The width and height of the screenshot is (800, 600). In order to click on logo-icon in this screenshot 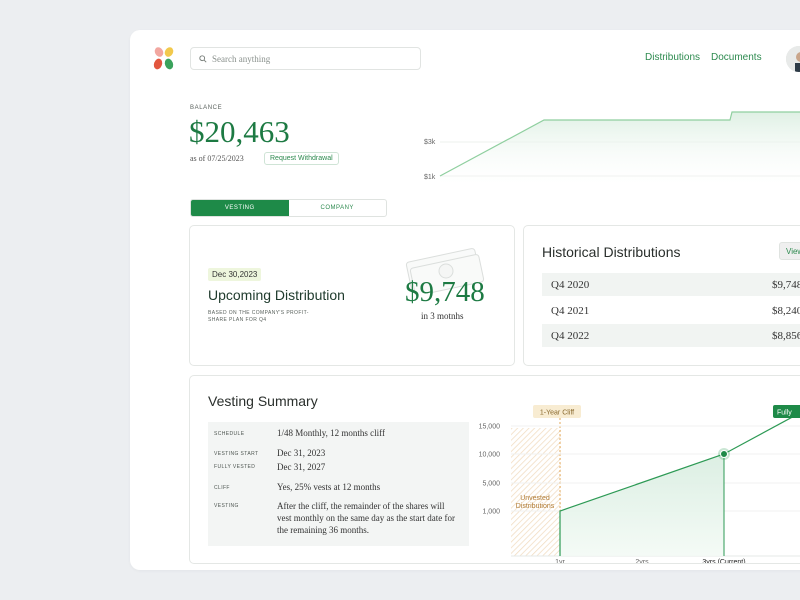, I will do `click(163, 58)`.